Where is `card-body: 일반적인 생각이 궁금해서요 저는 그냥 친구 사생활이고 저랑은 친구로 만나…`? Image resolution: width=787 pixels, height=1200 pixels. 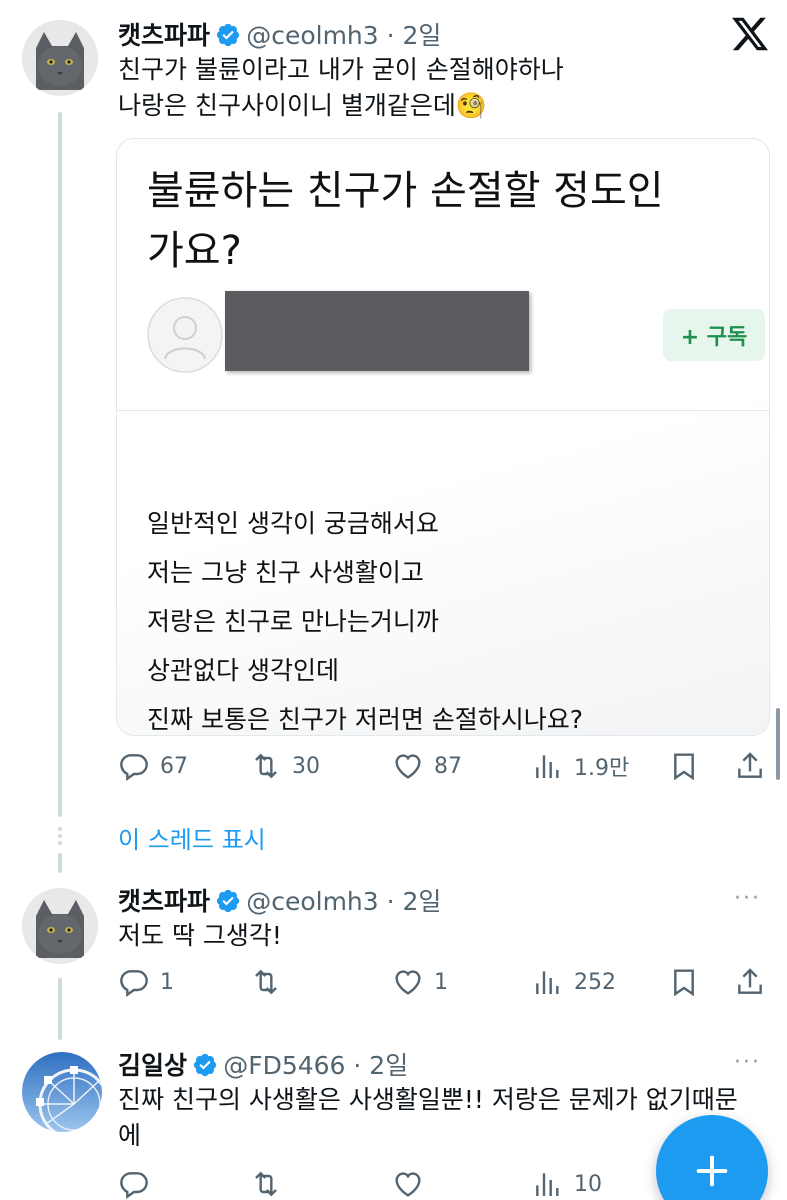 card-body: 일반적인 생각이 궁금해서요 저는 그냥 친구 사생활이고 저랑은 친구로 만나… is located at coordinates (447, 617).